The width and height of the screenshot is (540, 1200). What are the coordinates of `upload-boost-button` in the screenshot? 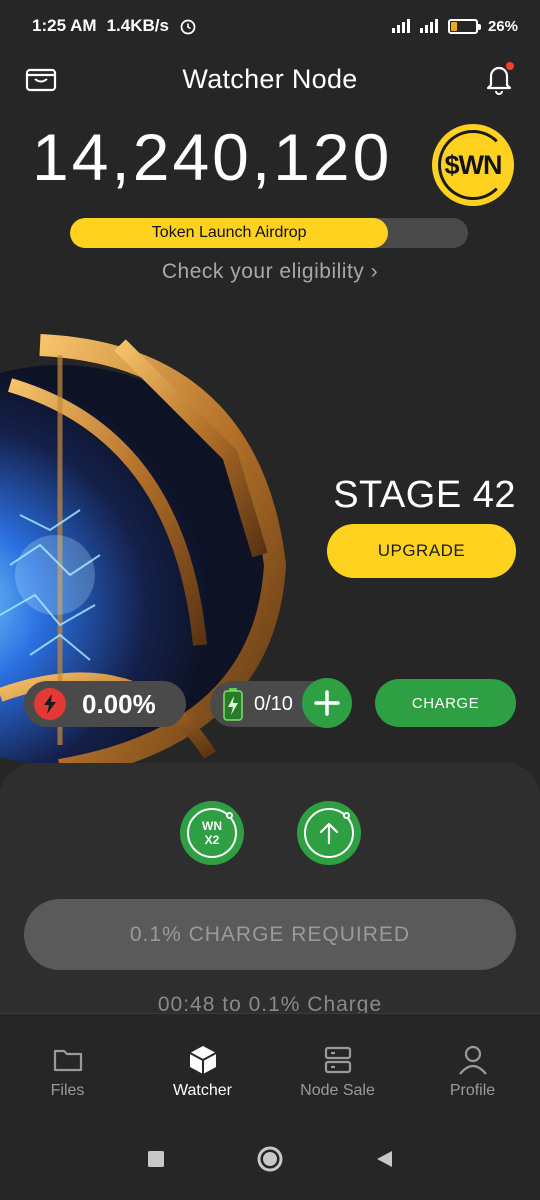 It's located at (329, 833).